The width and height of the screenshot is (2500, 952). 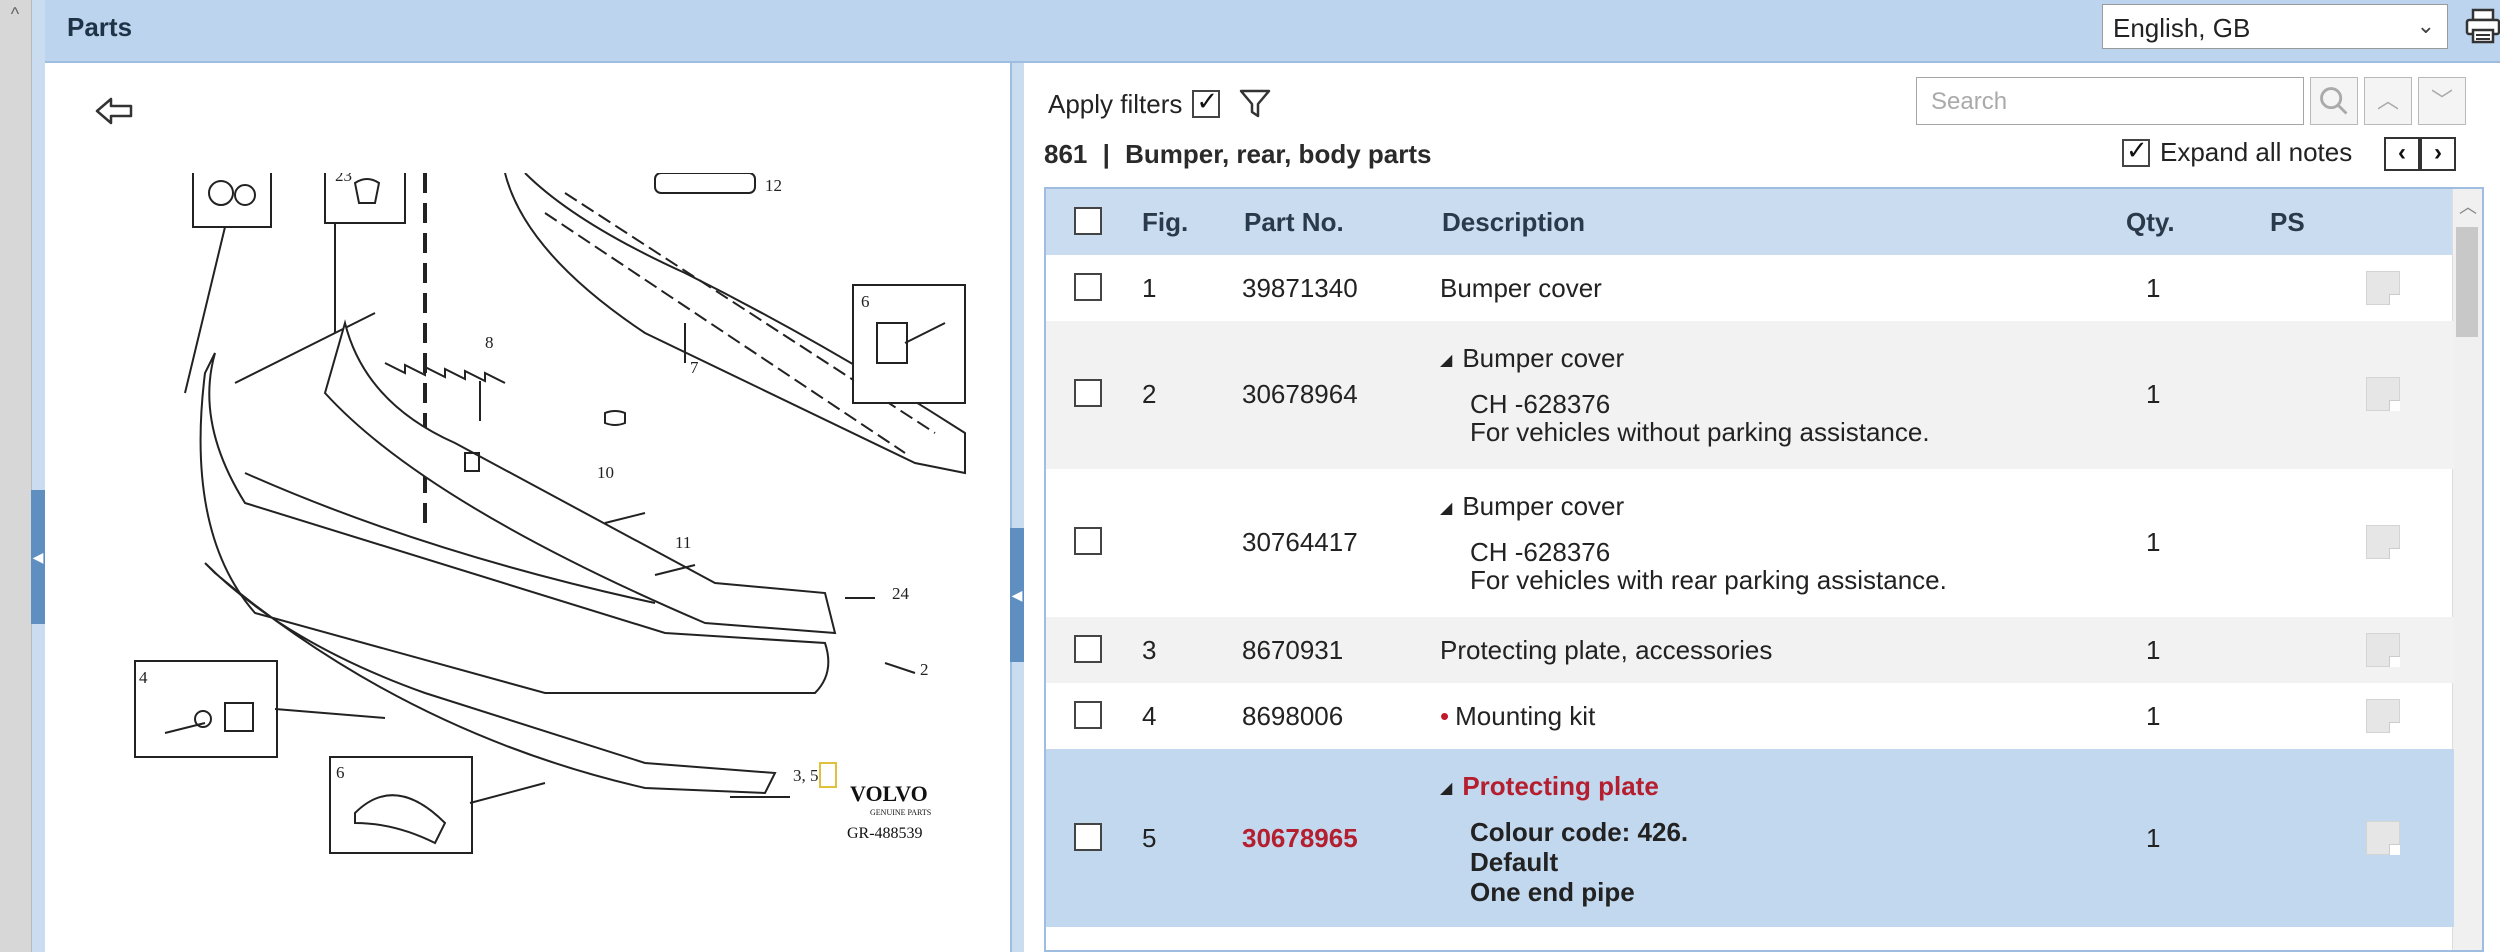 What do you see at coordinates (2467, 282) in the screenshot?
I see `scroll-thumb` at bounding box center [2467, 282].